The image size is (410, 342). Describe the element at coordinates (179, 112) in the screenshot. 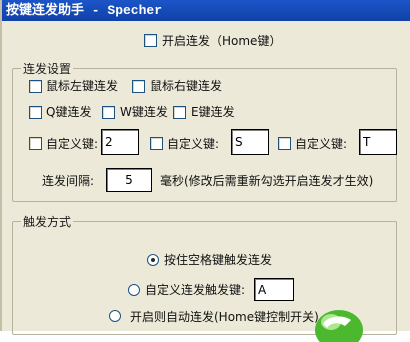

I see `e-key-checkbox` at that location.